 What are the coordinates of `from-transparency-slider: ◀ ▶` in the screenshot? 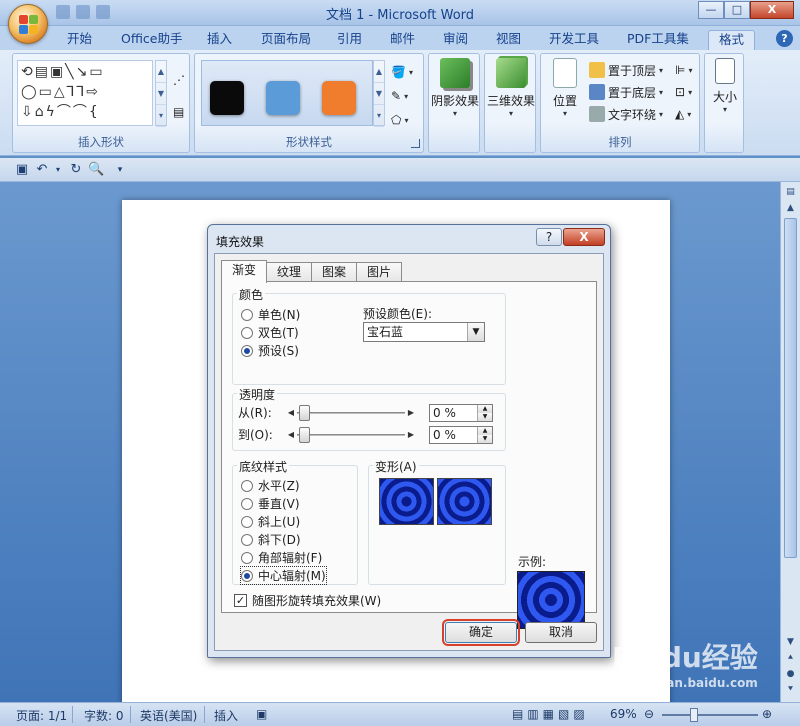 It's located at (351, 413).